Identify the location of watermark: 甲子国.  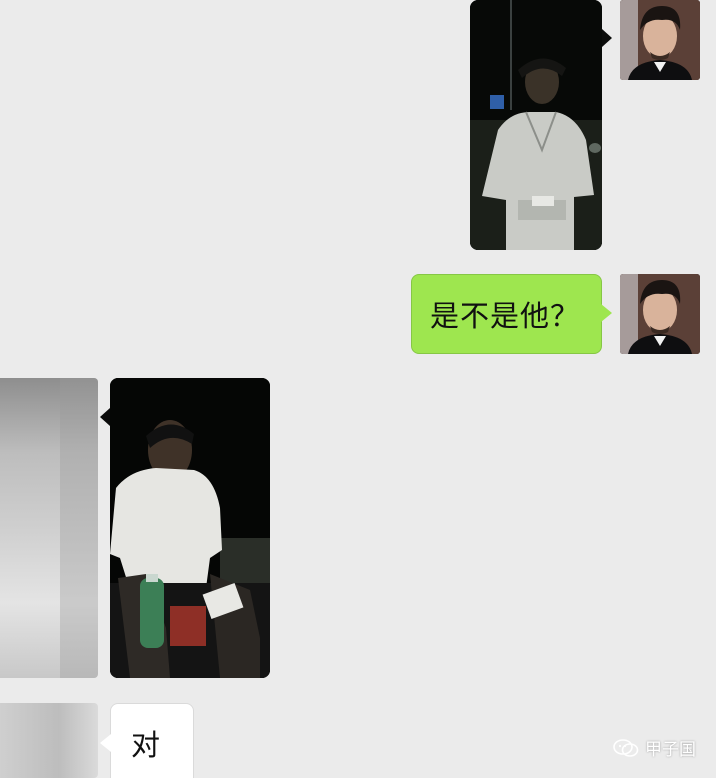
(654, 747).